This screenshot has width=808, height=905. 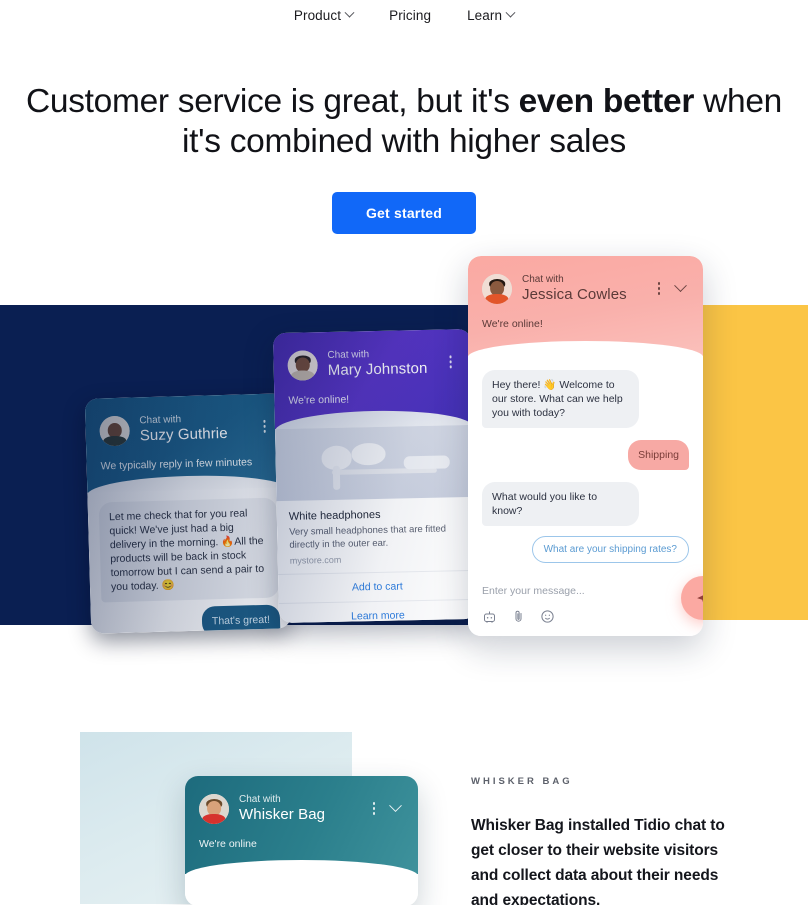 I want to click on chat-body-whisker, so click(x=301, y=889).